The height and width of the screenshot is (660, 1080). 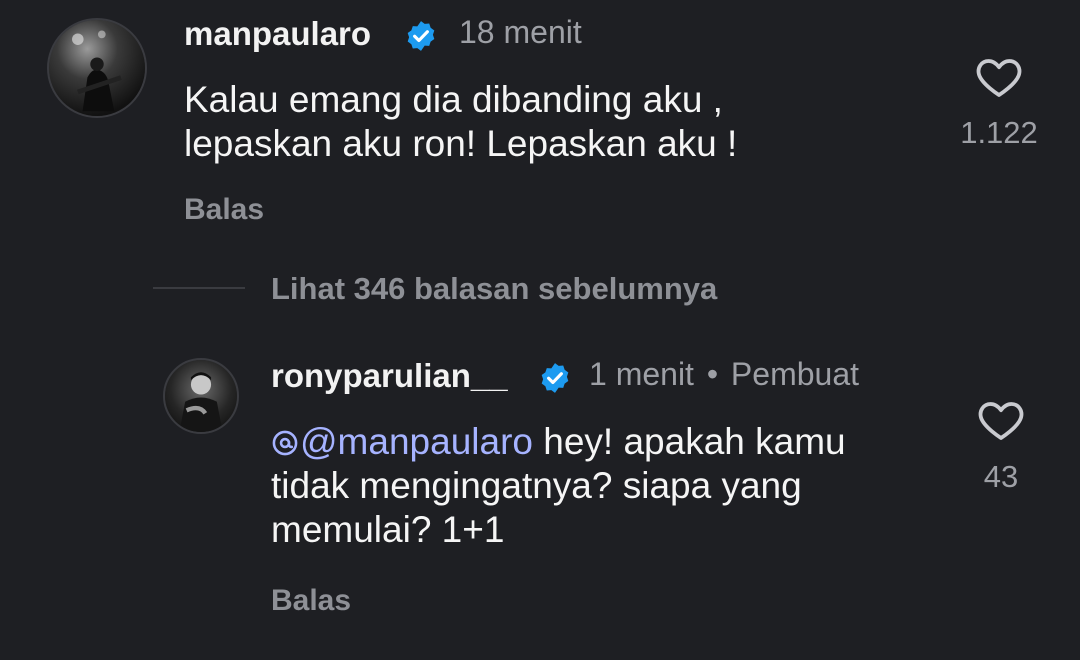 I want to click on comment-timestamp: 18 menit, so click(x=520, y=32).